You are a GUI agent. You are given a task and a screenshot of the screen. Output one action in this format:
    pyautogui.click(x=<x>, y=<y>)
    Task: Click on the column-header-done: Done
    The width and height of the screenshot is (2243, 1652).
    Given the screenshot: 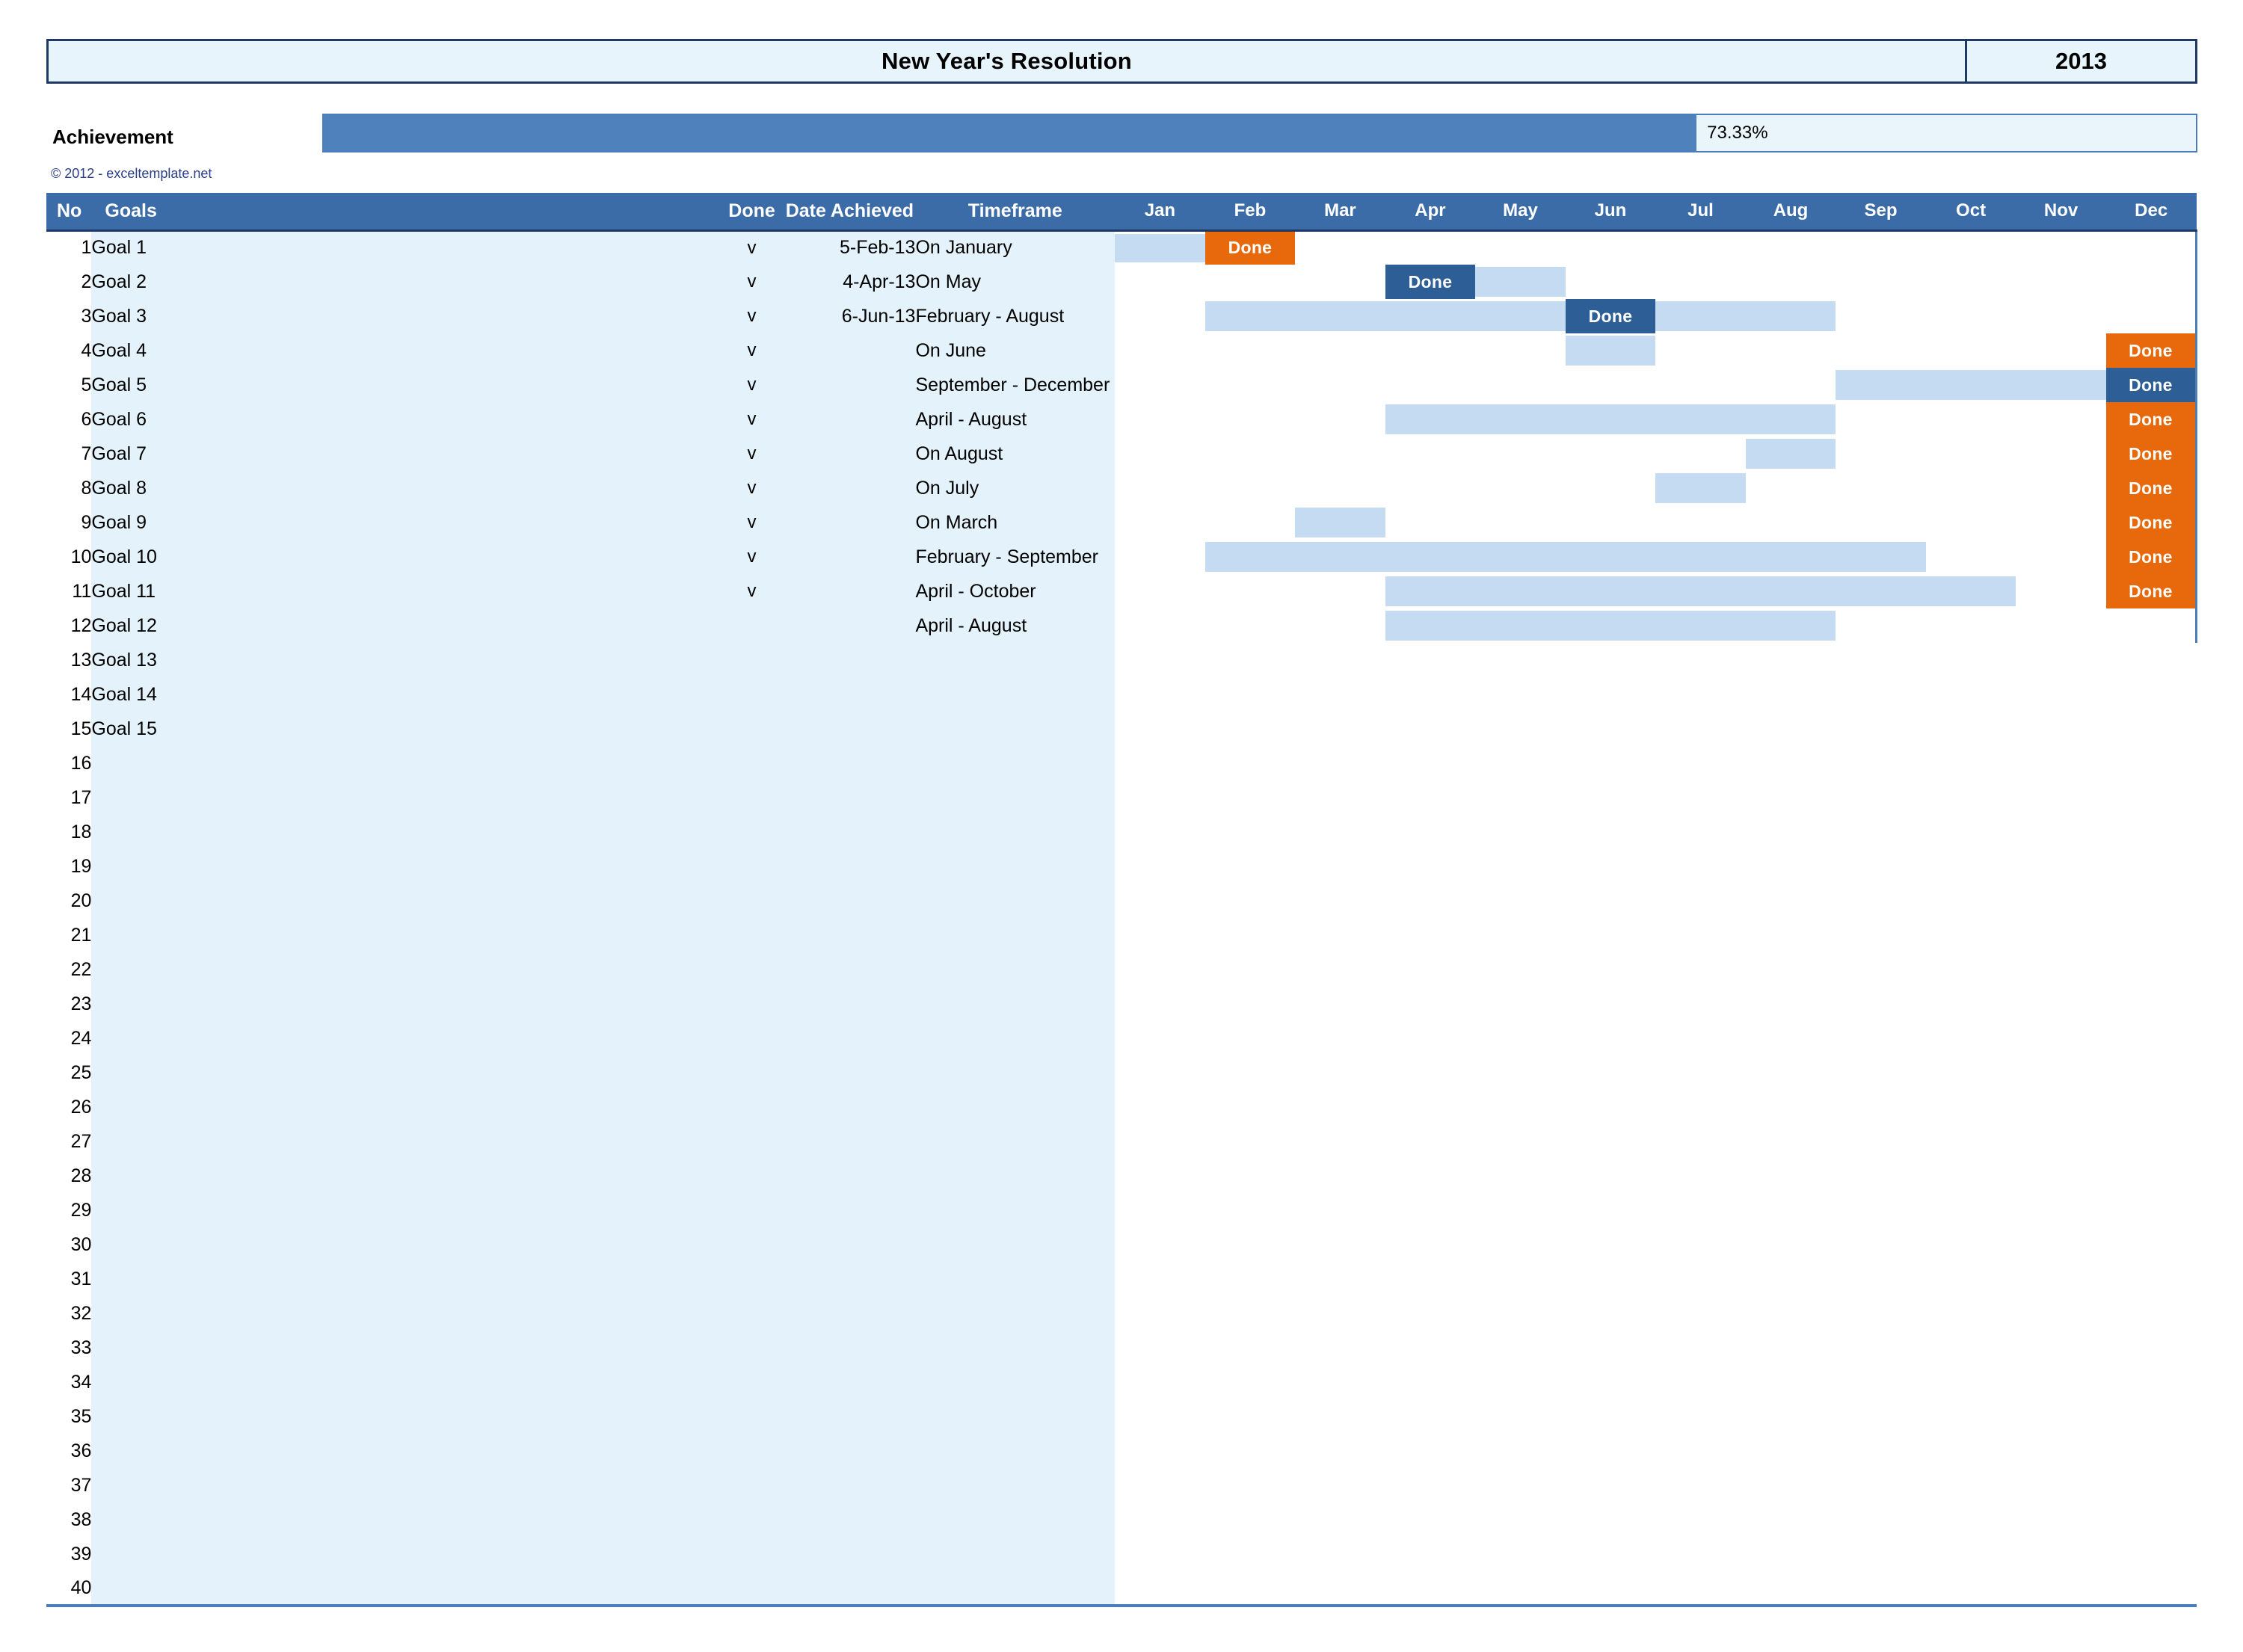 What is the action you would take?
    pyautogui.click(x=751, y=213)
    